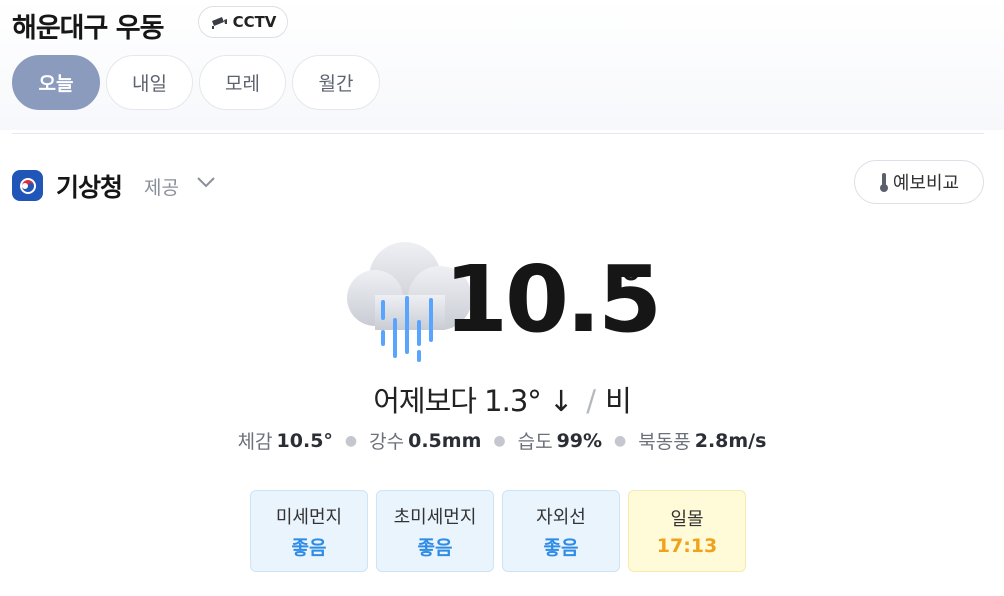 The height and width of the screenshot is (596, 1004). I want to click on stat-wind-label: 북동풍, so click(664, 442).